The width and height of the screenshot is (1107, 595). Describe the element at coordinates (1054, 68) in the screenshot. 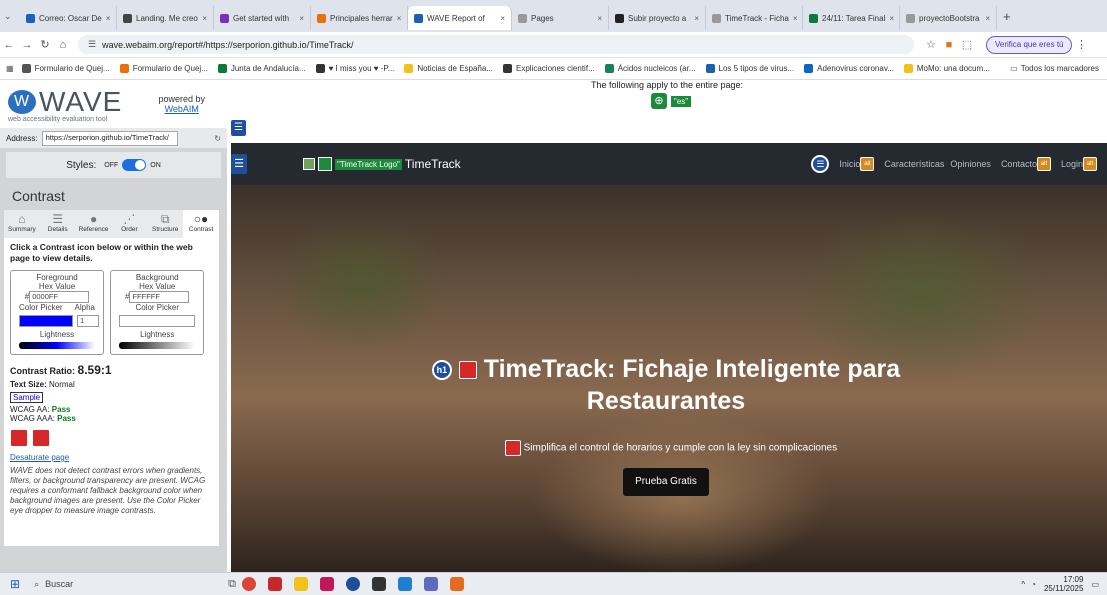

I see `all-bookmarks: ▭ Todos los marcadores` at that location.